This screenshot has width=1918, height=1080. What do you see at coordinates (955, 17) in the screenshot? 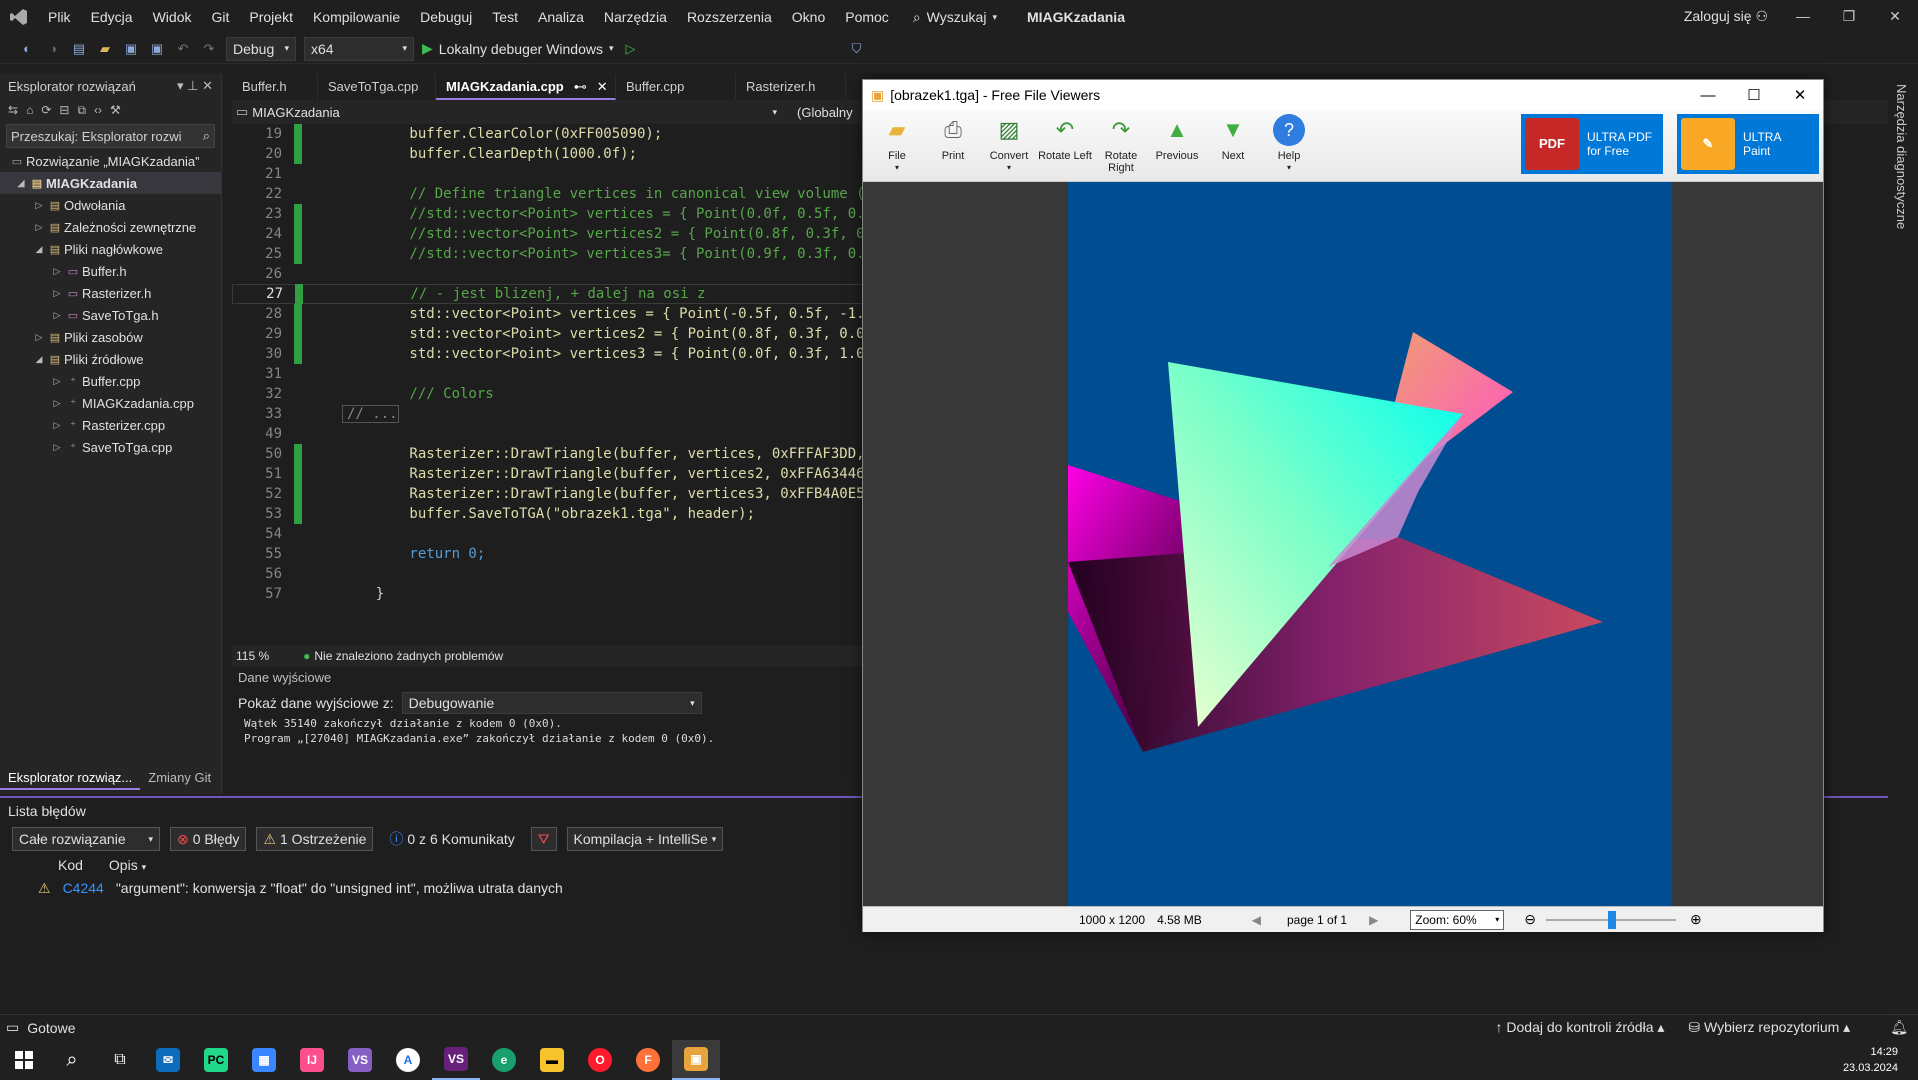
I see `search-button: ⌕ Wyszukaj ▾` at bounding box center [955, 17].